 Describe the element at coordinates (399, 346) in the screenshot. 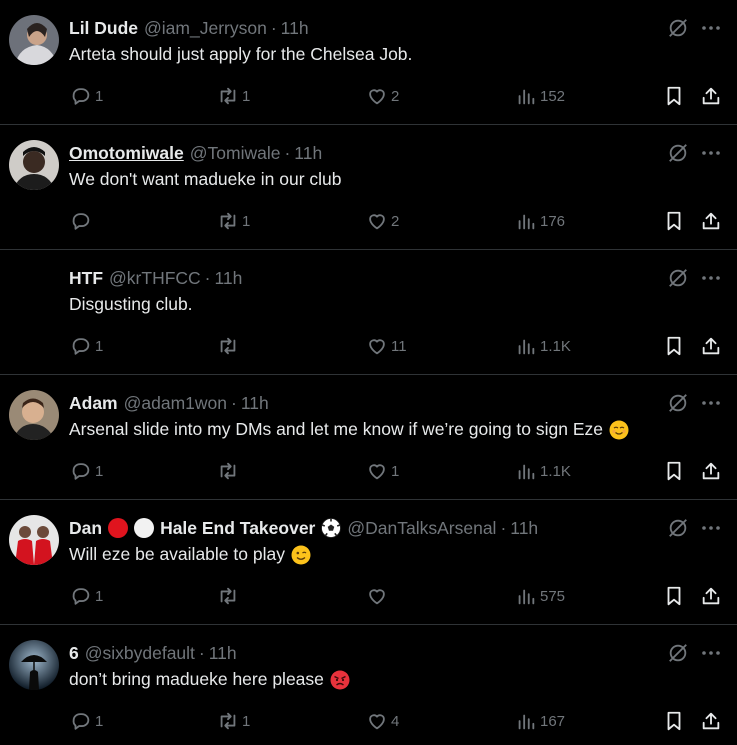

I see `like-count: 11` at that location.